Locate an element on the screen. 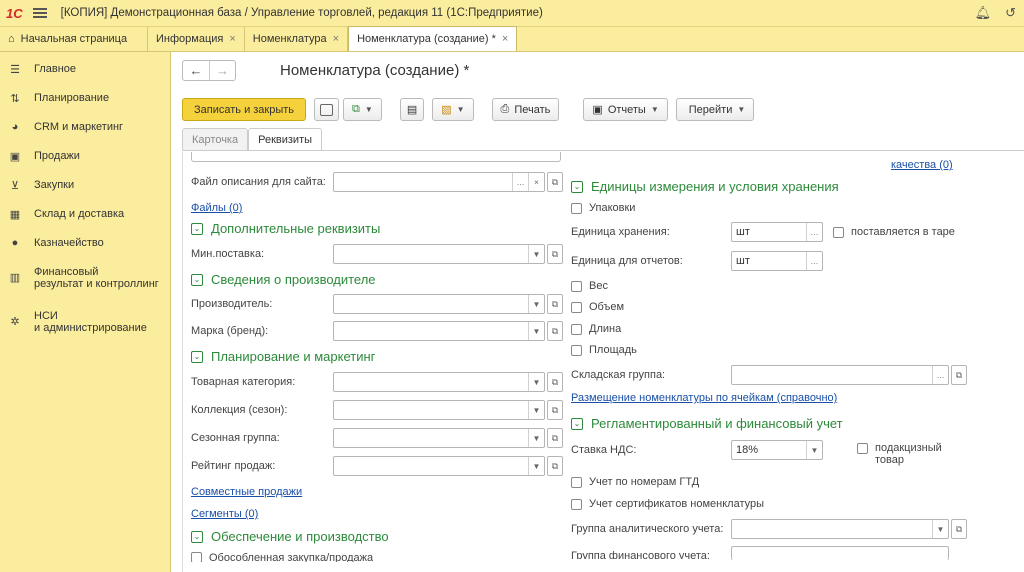 The width and height of the screenshot is (1024, 572). sidebar-item-main: ☰ Главное is located at coordinates (85, 68).